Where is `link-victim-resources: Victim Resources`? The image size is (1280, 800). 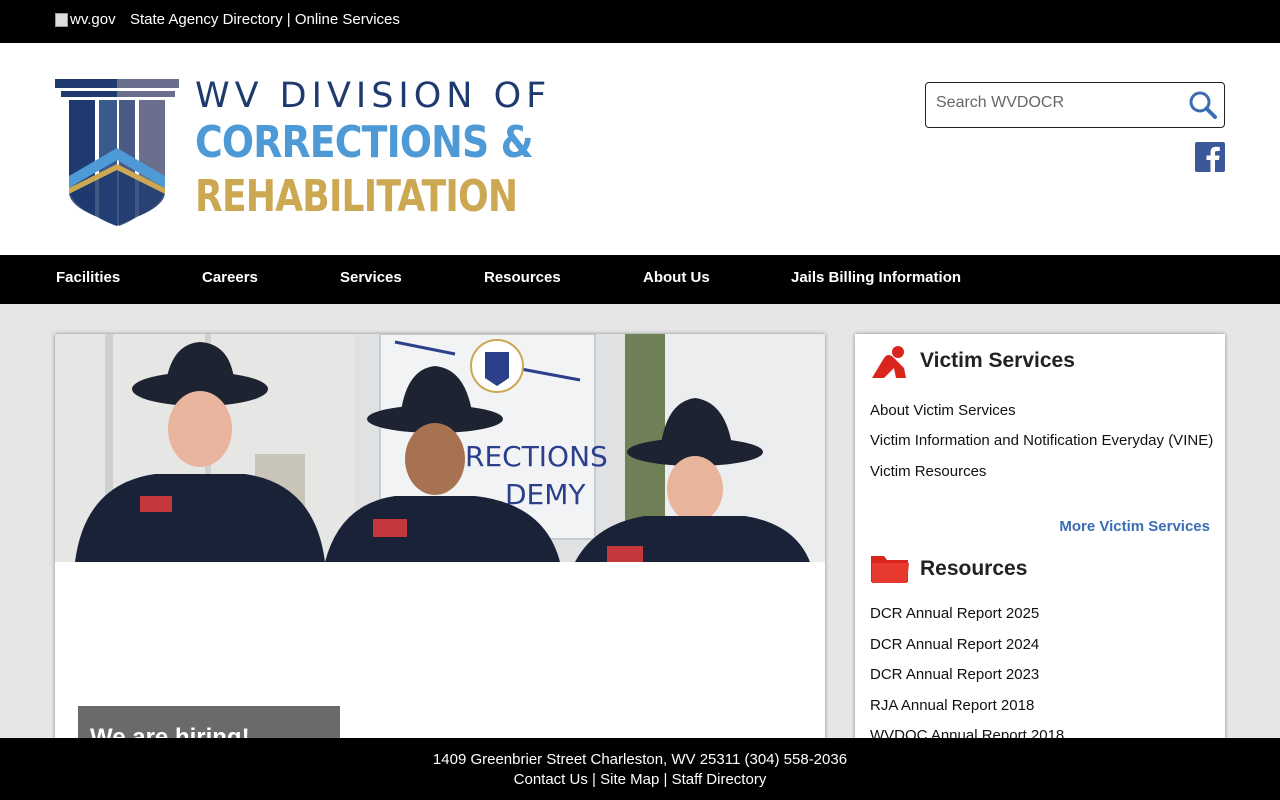
link-victim-resources: Victim Resources is located at coordinates (928, 471).